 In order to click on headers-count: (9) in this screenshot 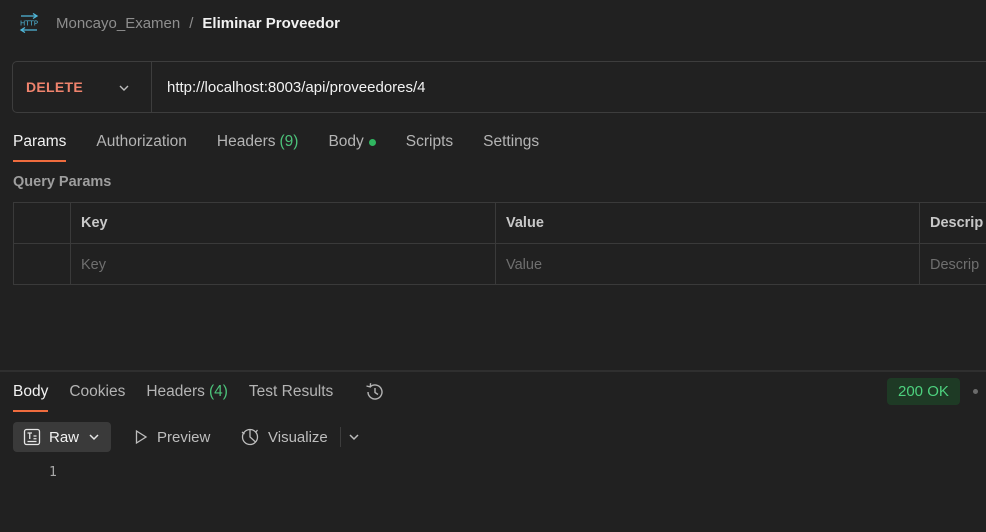, I will do `click(289, 141)`.